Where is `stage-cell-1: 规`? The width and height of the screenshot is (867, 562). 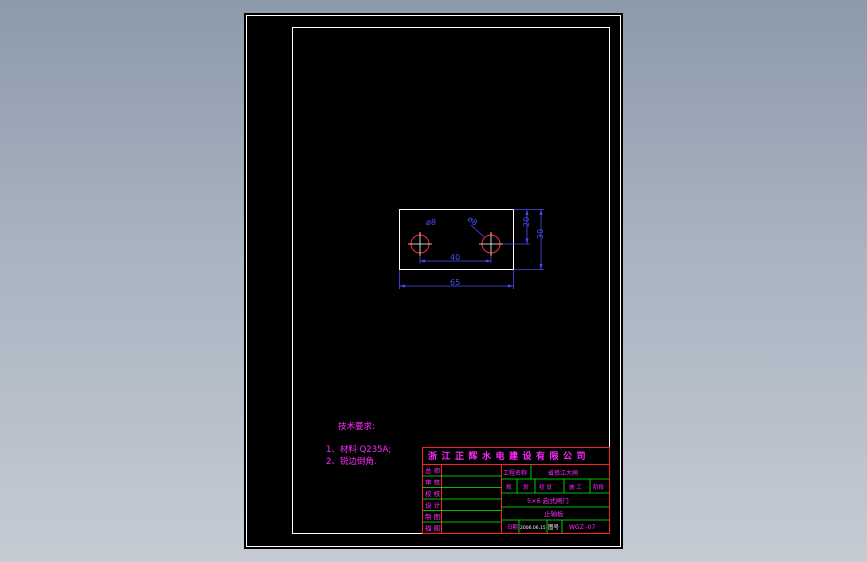 stage-cell-1: 规 is located at coordinates (509, 487).